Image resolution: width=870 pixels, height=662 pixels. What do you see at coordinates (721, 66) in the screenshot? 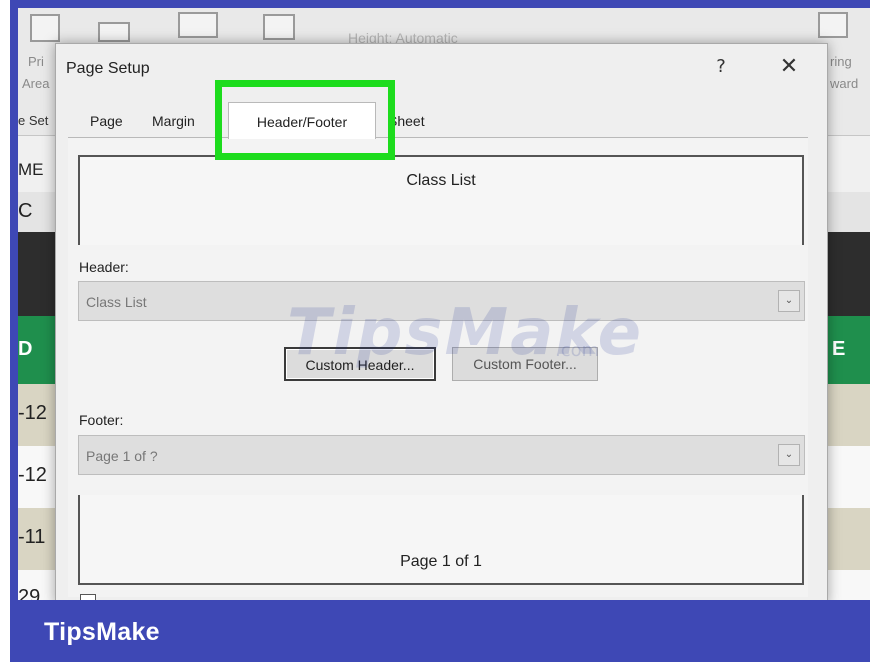
I see `help-icon: ?` at bounding box center [721, 66].